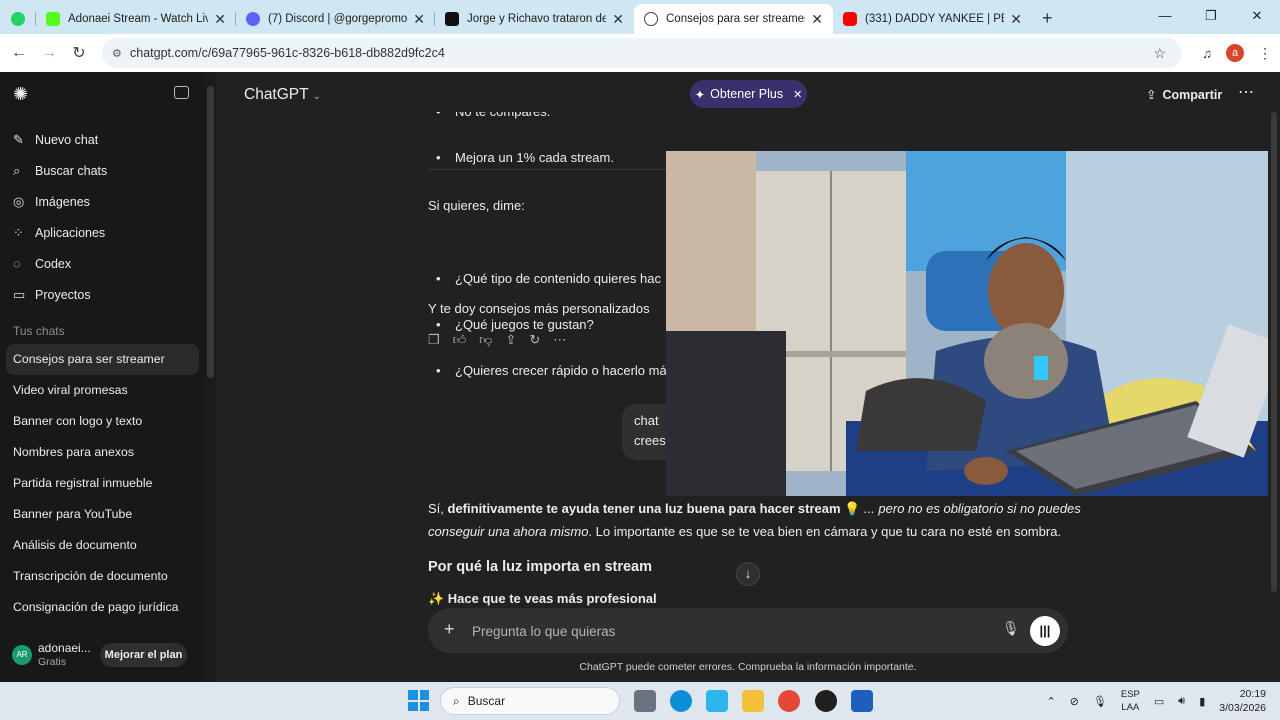  I want to click on chat-history-item: Análisis de documento, so click(102, 545).